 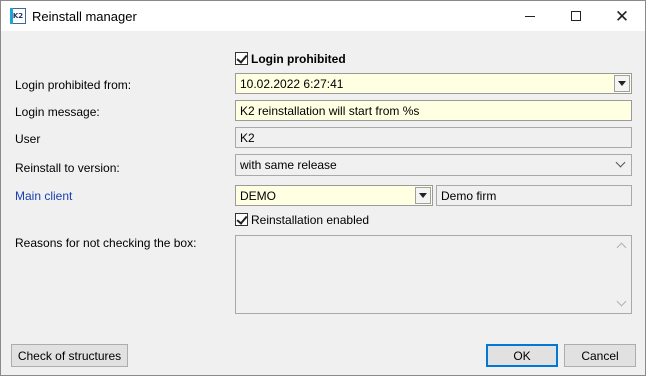 I want to click on main-client-dropdown-button, so click(x=423, y=195).